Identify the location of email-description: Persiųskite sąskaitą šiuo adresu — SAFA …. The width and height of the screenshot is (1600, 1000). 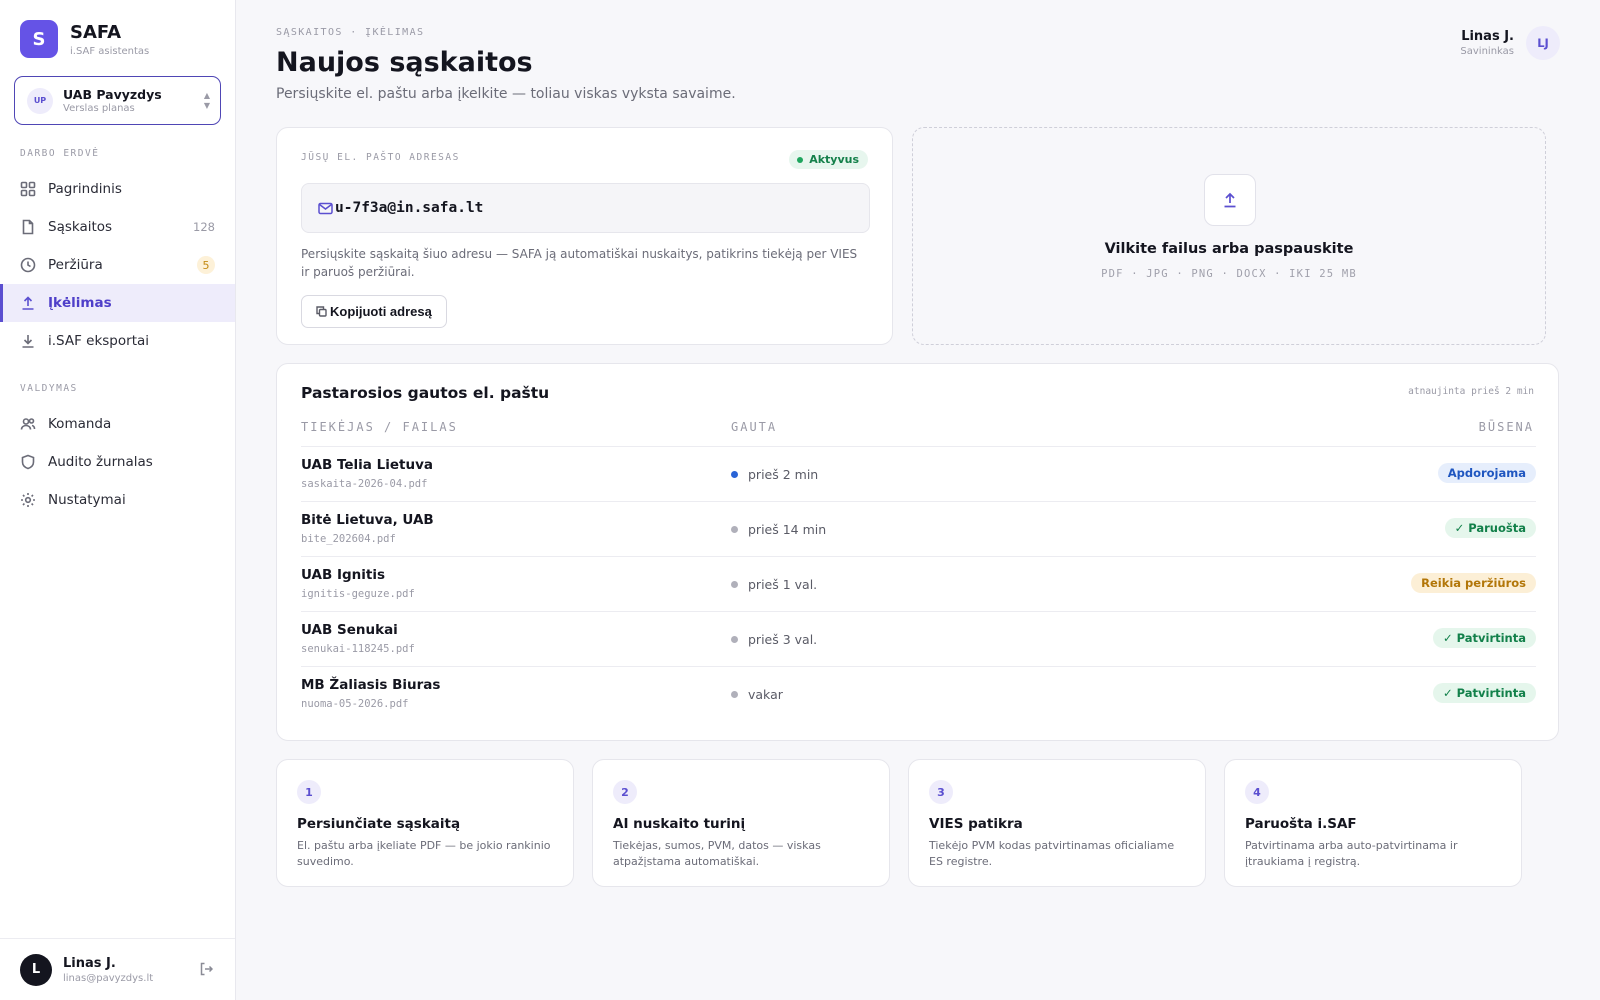
(579, 263).